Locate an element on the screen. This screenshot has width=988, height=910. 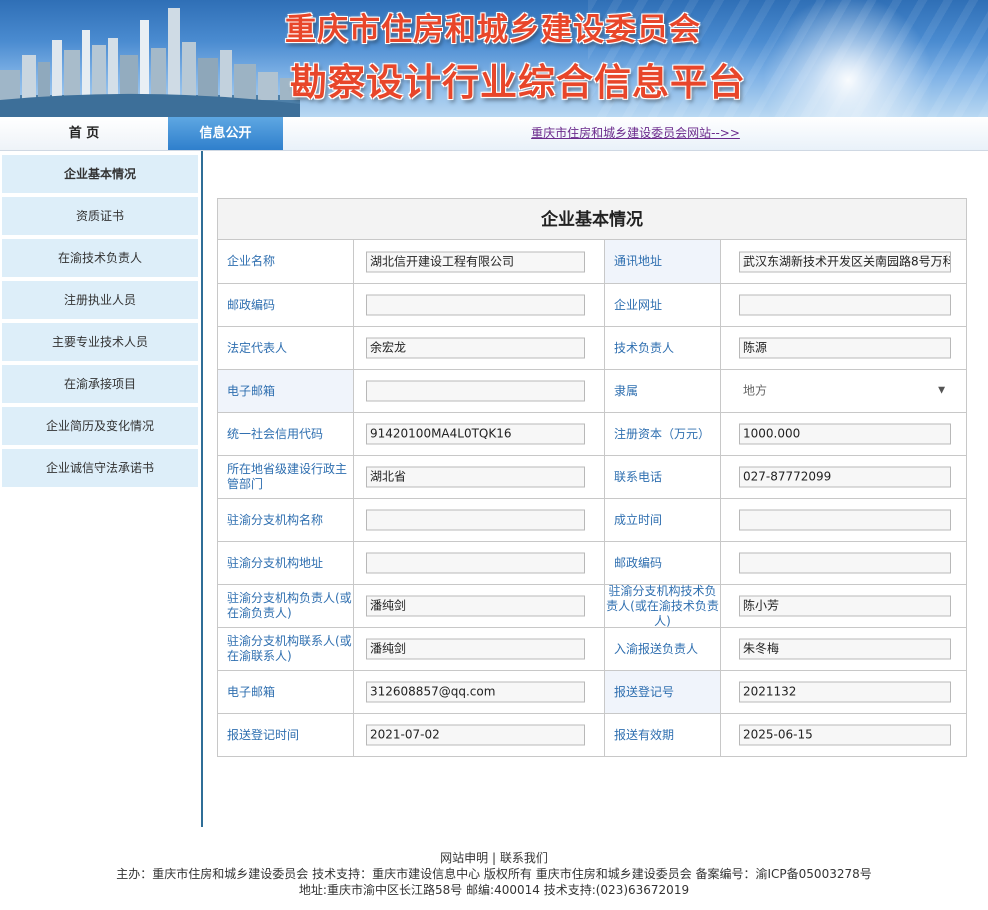
legal-rep-field: 余宏龙 is located at coordinates (475, 348).